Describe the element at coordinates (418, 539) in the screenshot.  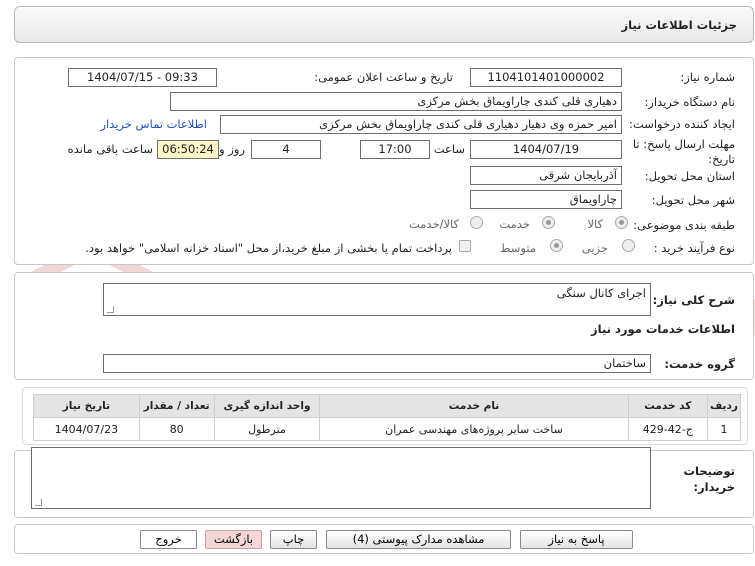
I see `attachments-button: مشاهده مدارک پیوستی (4)` at that location.